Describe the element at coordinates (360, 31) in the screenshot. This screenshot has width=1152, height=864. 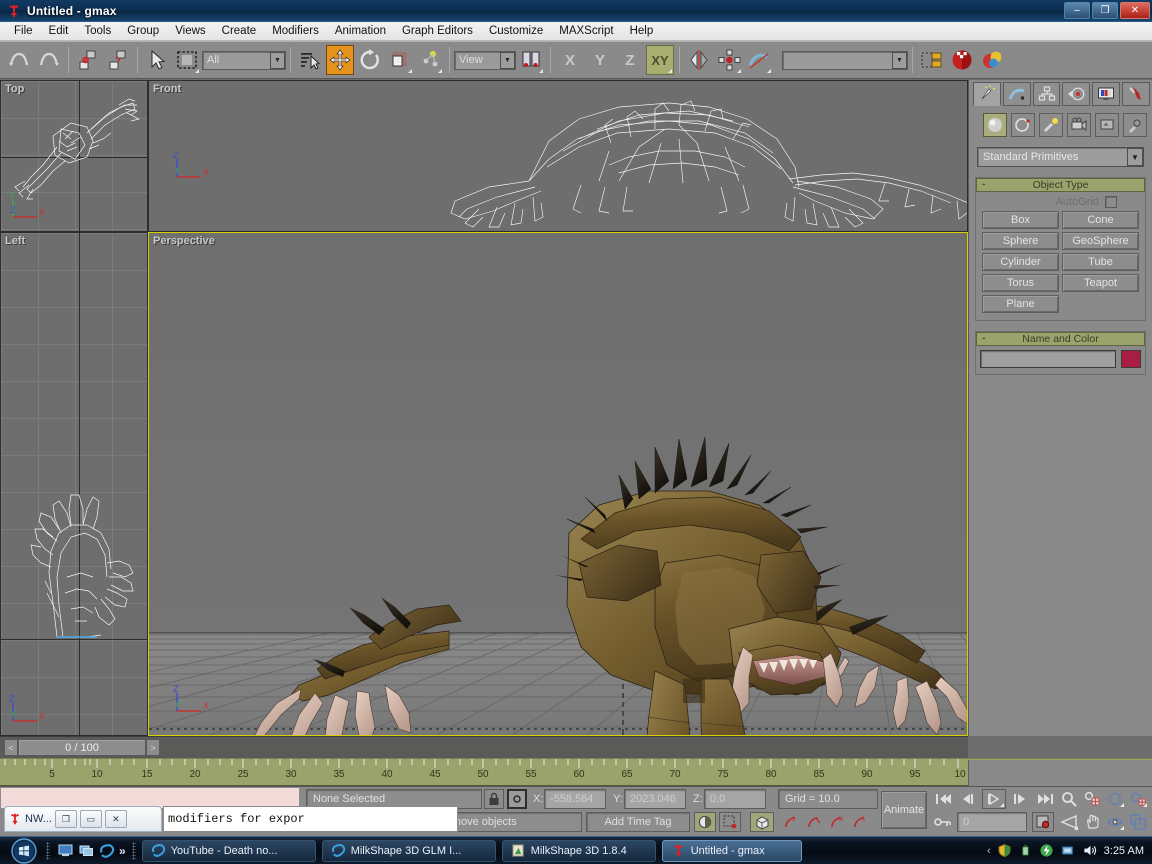
I see `menu-item-animation: Animation` at that location.